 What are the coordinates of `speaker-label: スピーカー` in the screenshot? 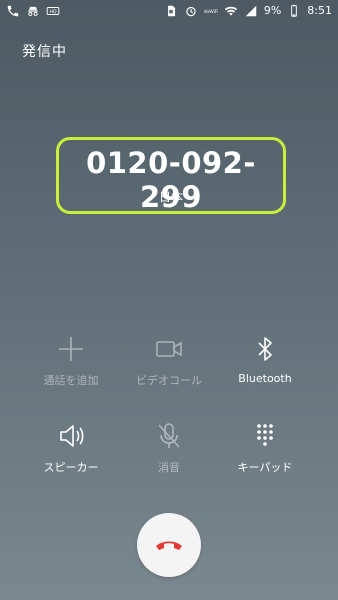 It's located at (71, 467).